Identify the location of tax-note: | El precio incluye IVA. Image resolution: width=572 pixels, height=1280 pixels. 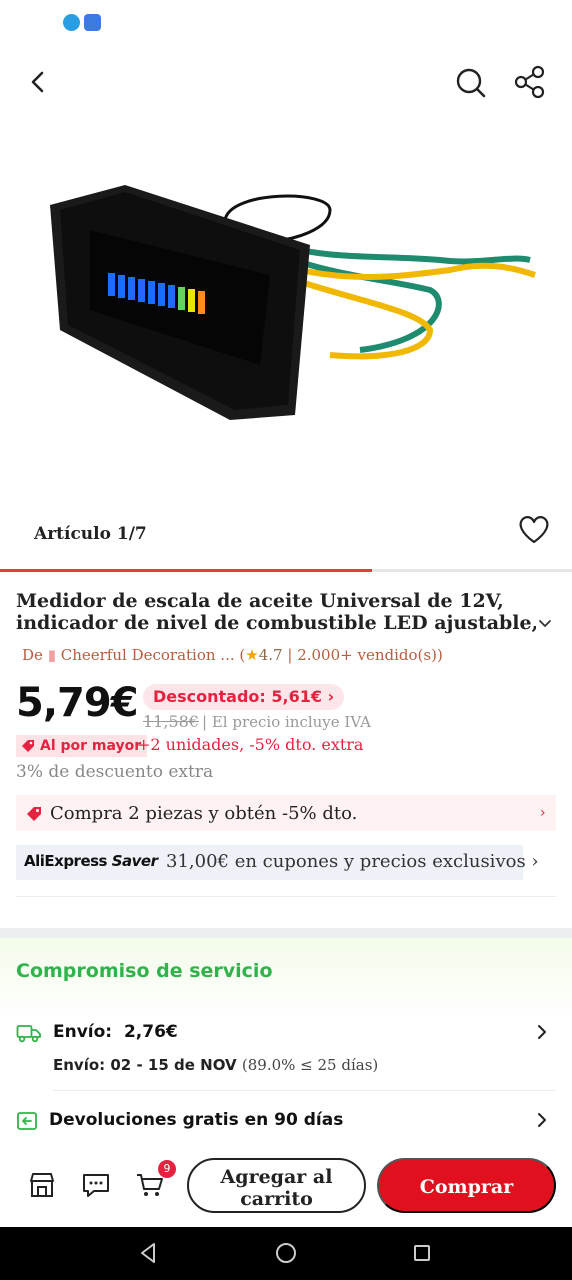
(286, 722).